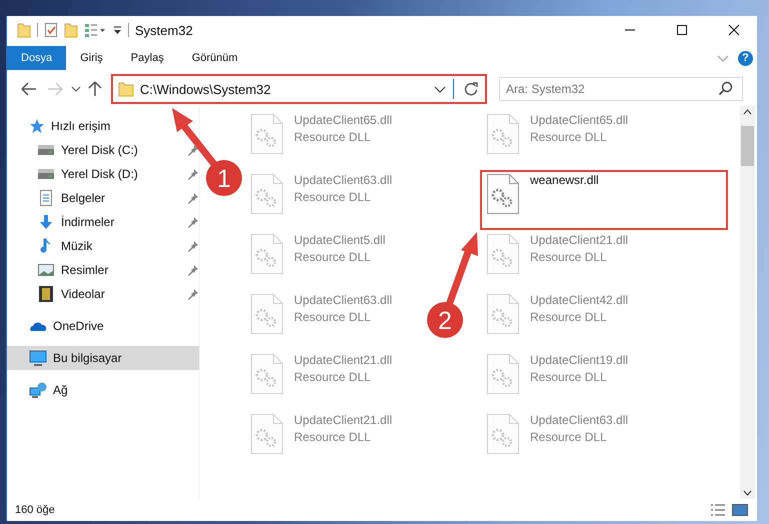  I want to click on download-icon, so click(46, 222).